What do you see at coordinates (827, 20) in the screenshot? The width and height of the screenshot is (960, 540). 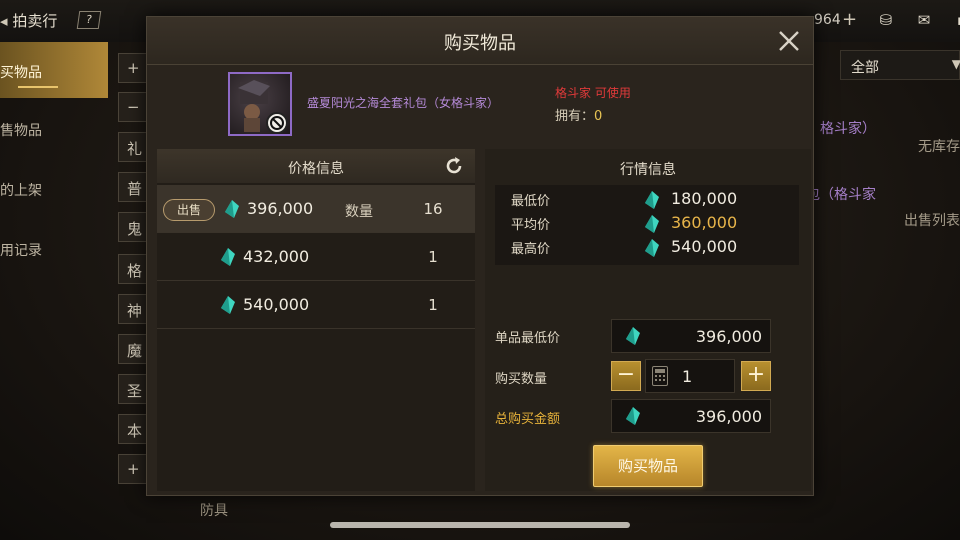 I see `currency-value: 964` at bounding box center [827, 20].